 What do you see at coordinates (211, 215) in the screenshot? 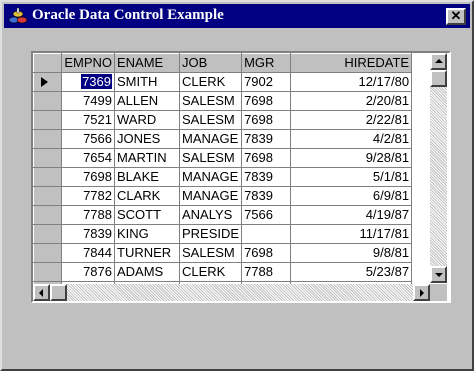
I see `cell-job: ANALYS` at bounding box center [211, 215].